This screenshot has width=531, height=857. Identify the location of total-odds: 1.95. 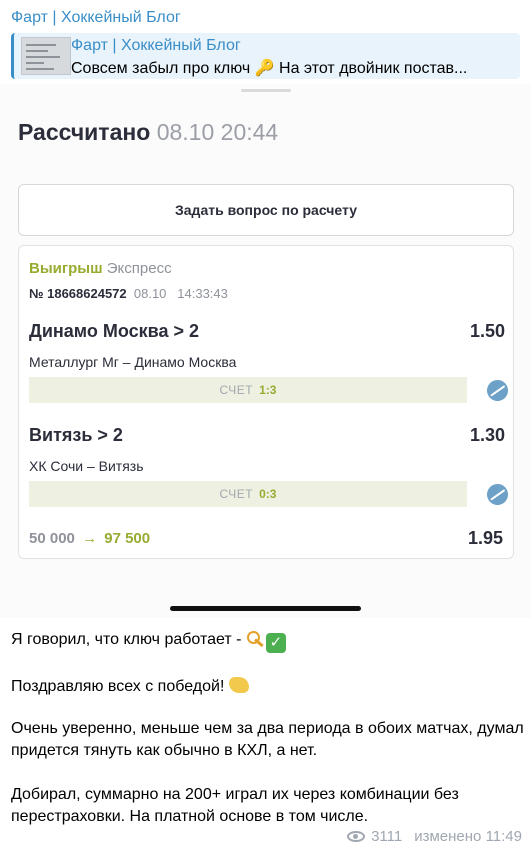
(485, 538).